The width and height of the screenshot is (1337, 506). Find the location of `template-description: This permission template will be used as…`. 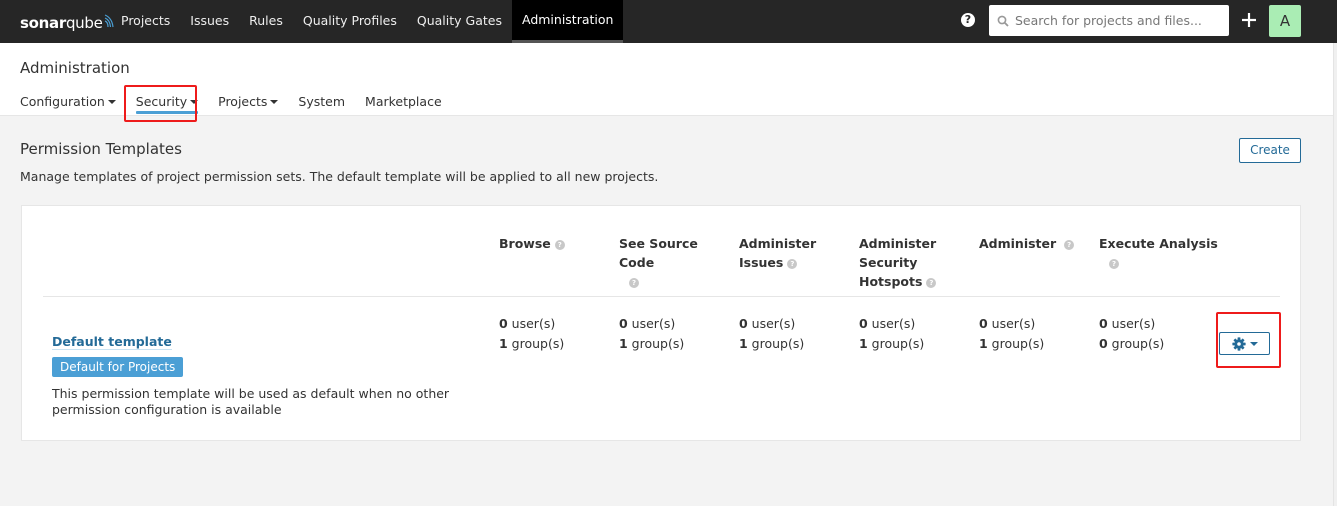

template-description: This permission template will be used as… is located at coordinates (251, 401).